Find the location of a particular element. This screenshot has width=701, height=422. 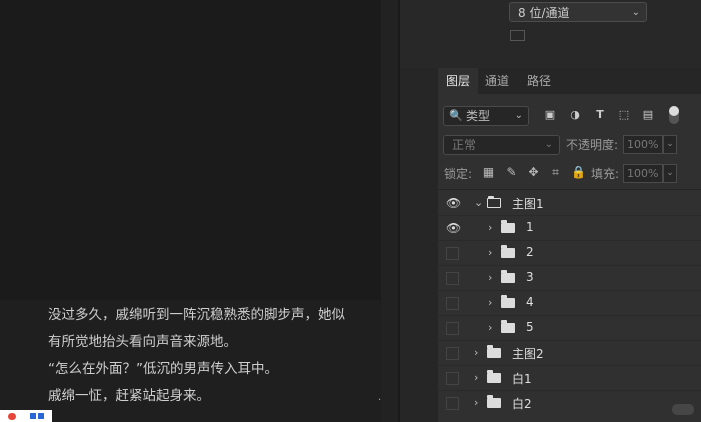

image-filter-icon: ▣ is located at coordinates (550, 115).